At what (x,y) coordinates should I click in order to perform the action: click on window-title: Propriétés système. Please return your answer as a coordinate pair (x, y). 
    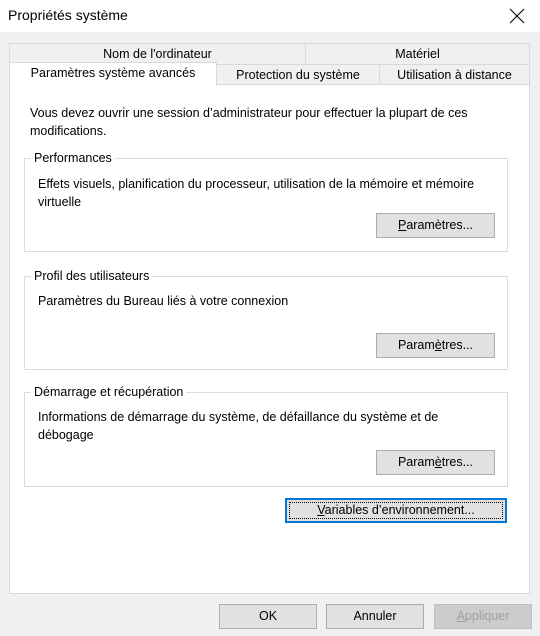
    Looking at the image, I should click on (68, 15).